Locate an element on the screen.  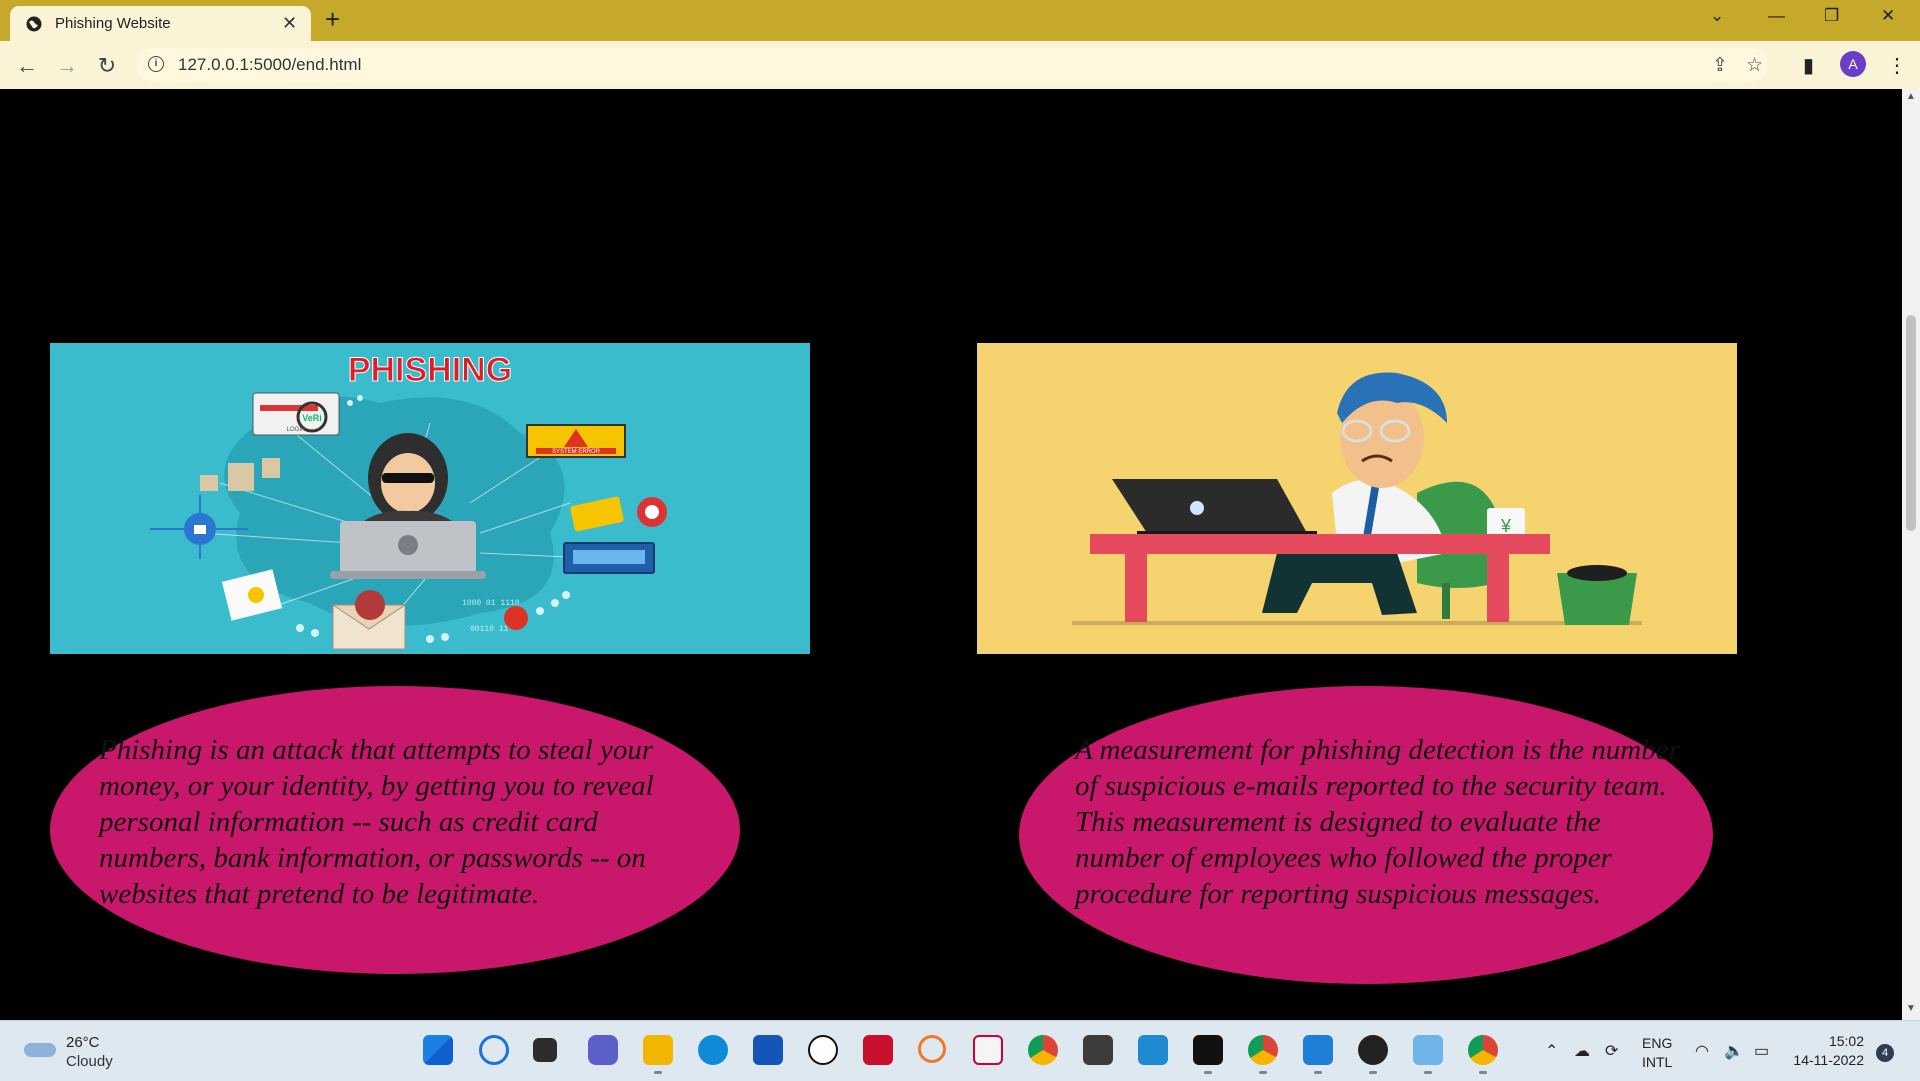
show-hidden-icons-chevron-icon: ⌃ is located at coordinates (1551, 1051).